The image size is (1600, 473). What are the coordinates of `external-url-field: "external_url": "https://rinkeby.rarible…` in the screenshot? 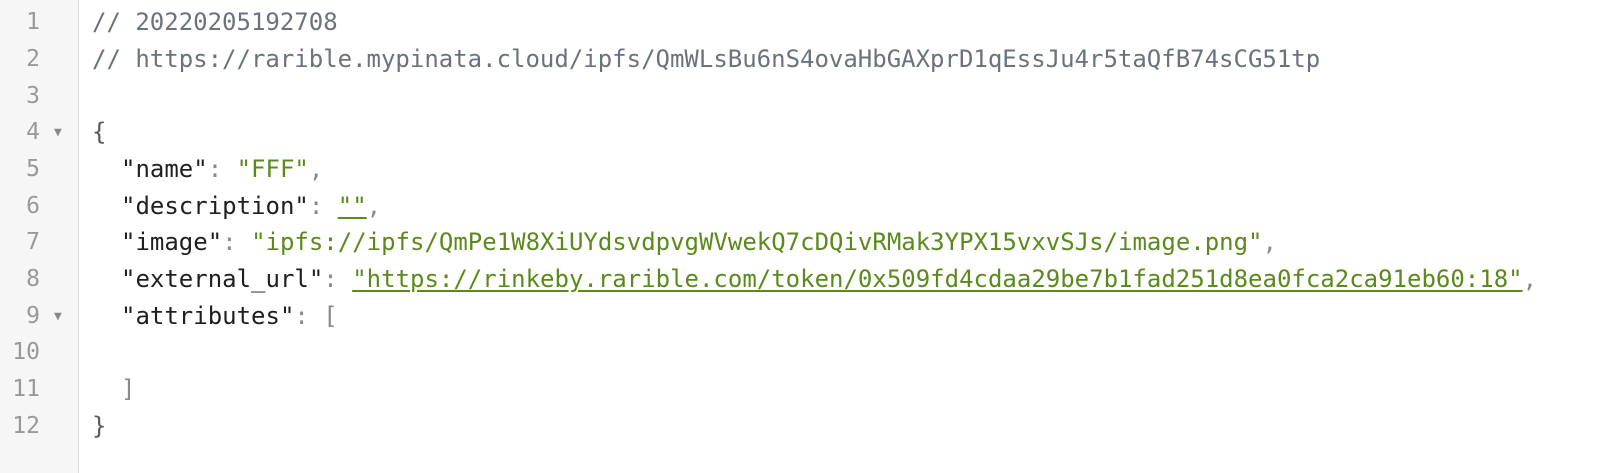 It's located at (814, 279).